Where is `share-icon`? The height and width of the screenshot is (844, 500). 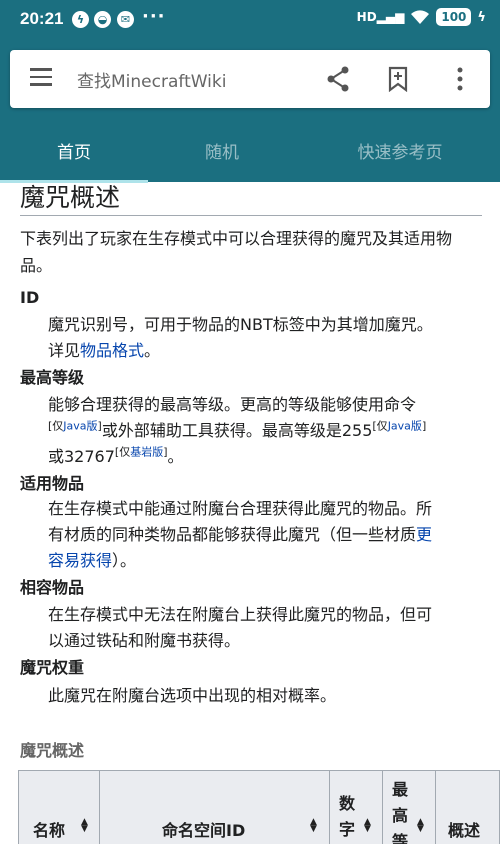 share-icon is located at coordinates (338, 79).